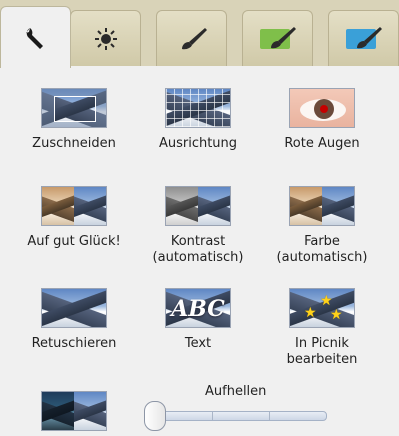  I want to click on auto-contrast-tool: Kontrast (automatisch), so click(198, 226).